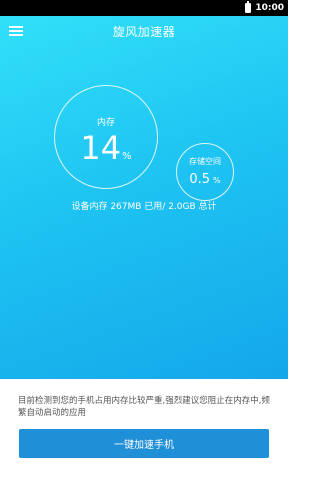  I want to click on memory-label: 内存, so click(105, 123).